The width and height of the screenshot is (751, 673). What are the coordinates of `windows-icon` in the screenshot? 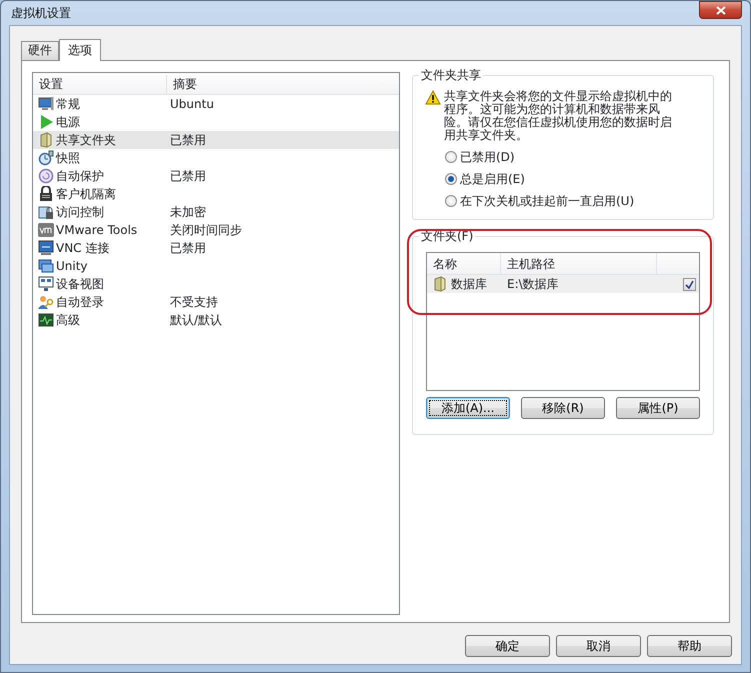 It's located at (46, 266).